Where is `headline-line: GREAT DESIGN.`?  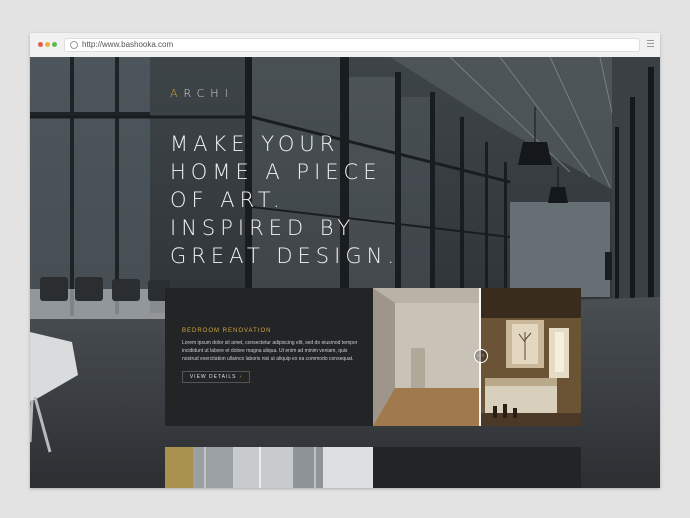 headline-line: GREAT DESIGN. is located at coordinates (284, 256).